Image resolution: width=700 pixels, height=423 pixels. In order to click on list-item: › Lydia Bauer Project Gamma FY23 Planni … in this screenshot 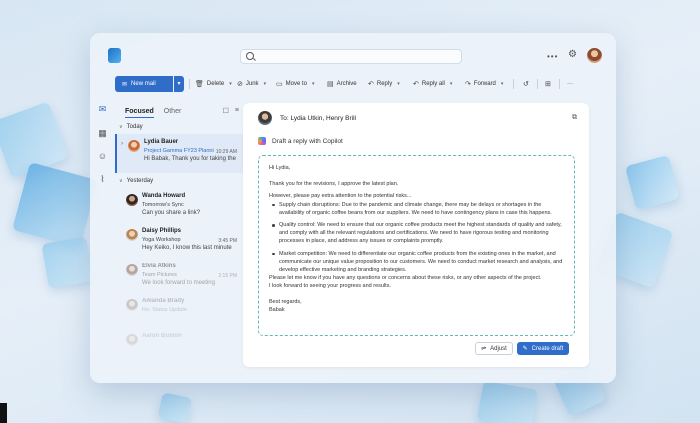, I will do `click(179, 153)`.